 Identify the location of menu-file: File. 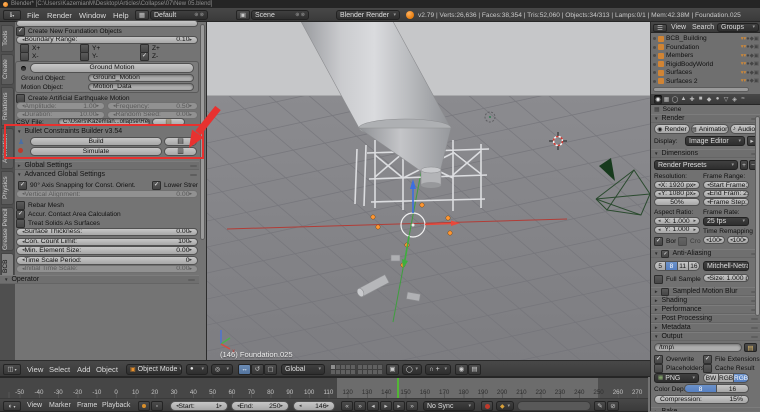
(33, 15).